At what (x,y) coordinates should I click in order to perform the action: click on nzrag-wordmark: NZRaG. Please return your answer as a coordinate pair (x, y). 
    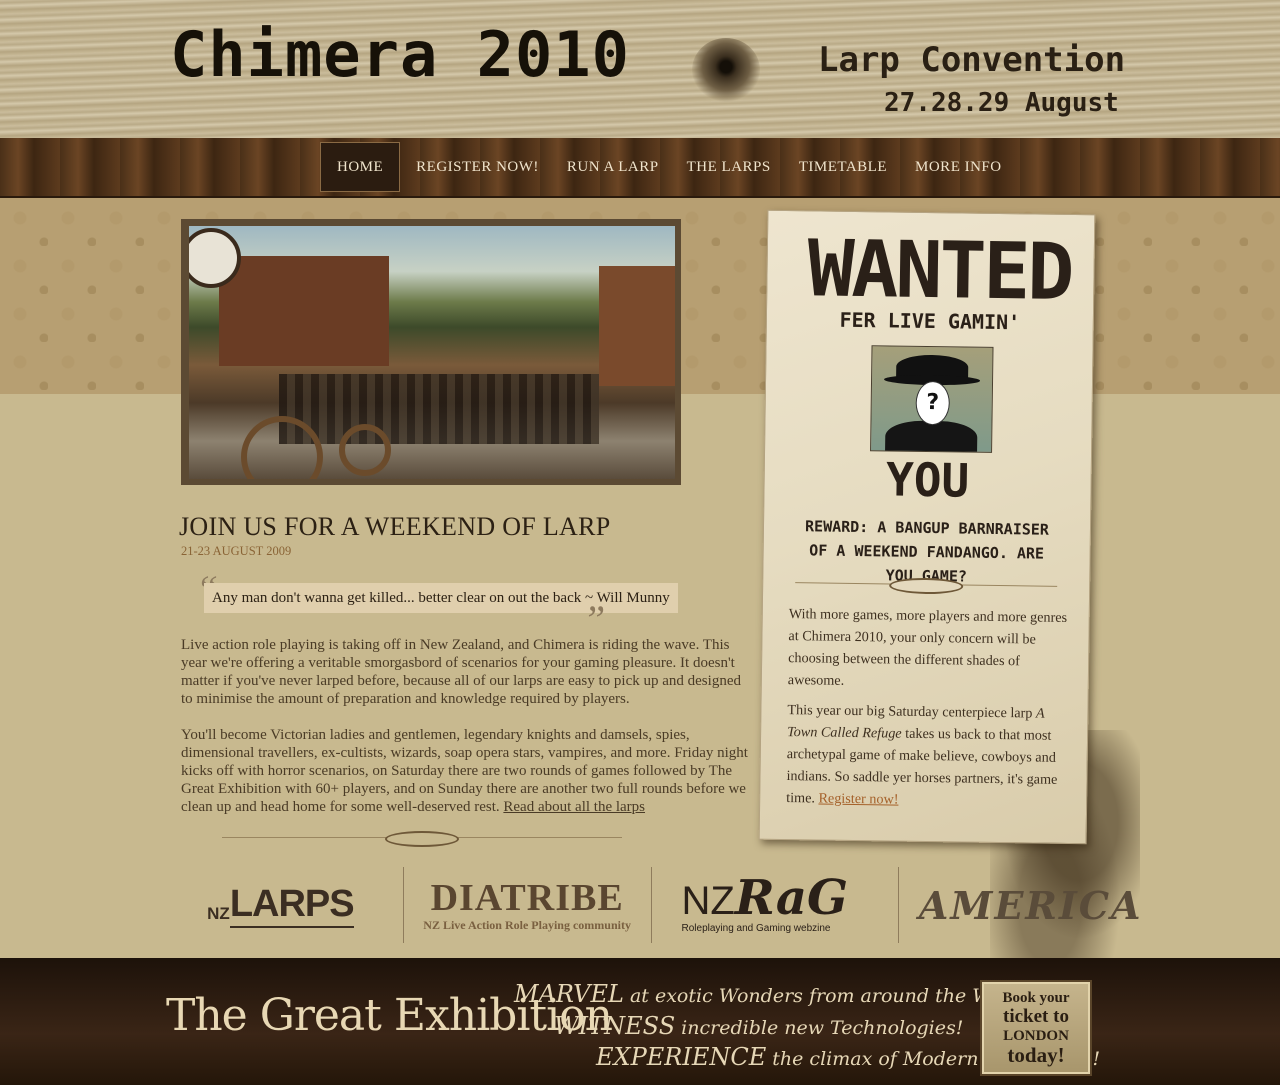
    Looking at the image, I should click on (764, 898).